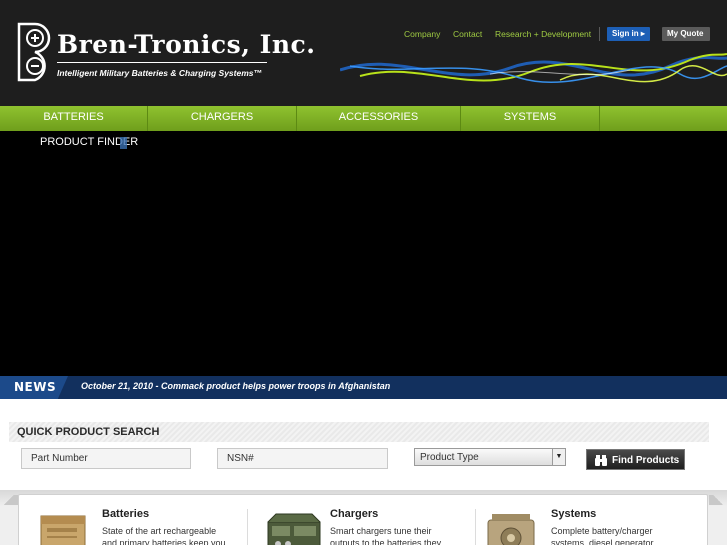  What do you see at coordinates (558, 457) in the screenshot?
I see `chevron-down-icon: ▼` at bounding box center [558, 457].